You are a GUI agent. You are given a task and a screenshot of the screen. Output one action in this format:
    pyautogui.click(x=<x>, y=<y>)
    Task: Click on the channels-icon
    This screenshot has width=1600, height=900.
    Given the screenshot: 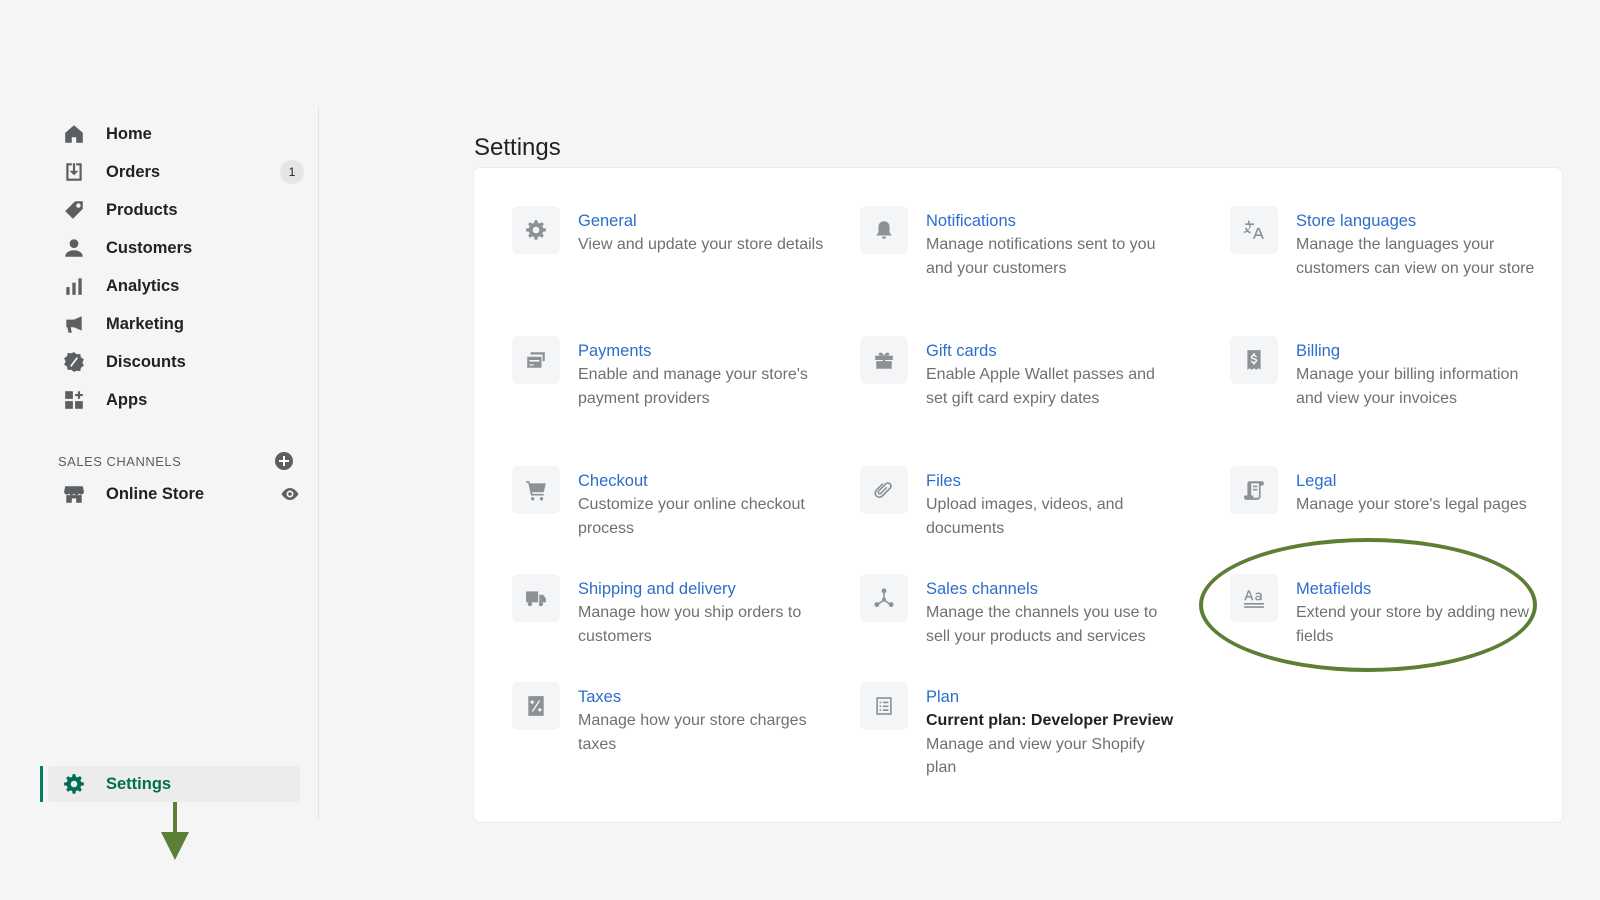 What is the action you would take?
    pyautogui.click(x=884, y=598)
    